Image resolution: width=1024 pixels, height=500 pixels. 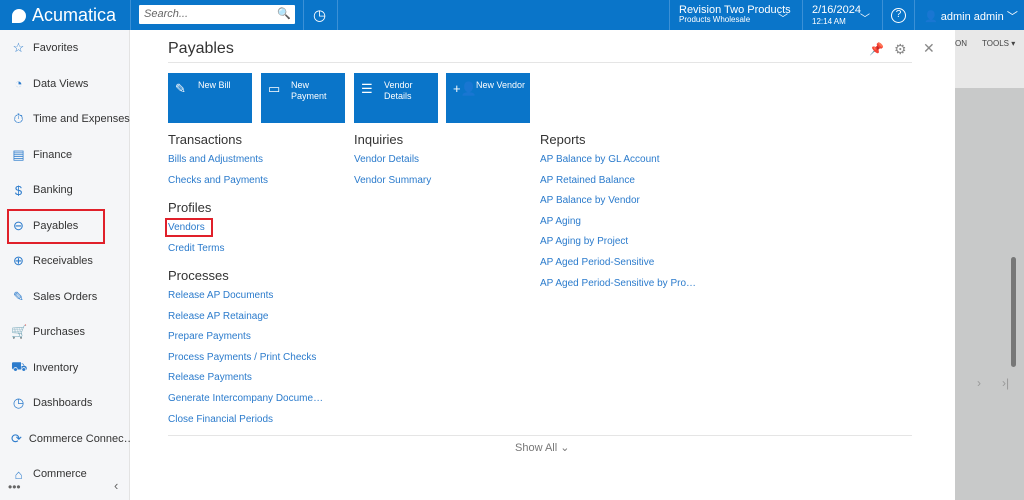 I want to click on link-close-financial-periods: Close Financial Periods, so click(x=220, y=419).